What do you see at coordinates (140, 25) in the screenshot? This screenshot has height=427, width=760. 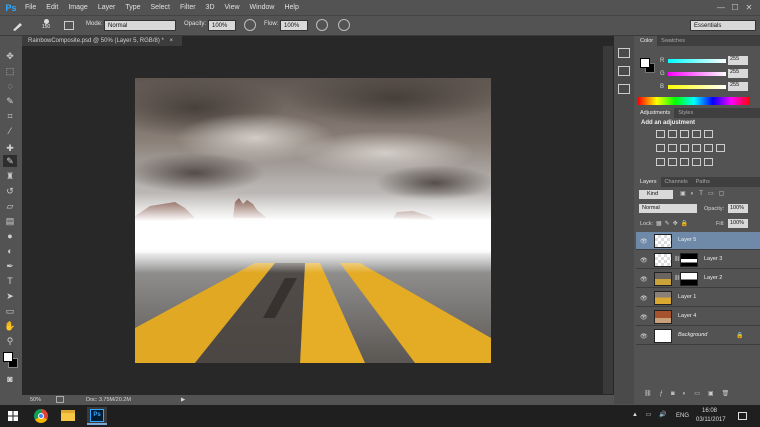 I see `mode-select: Normal` at bounding box center [140, 25].